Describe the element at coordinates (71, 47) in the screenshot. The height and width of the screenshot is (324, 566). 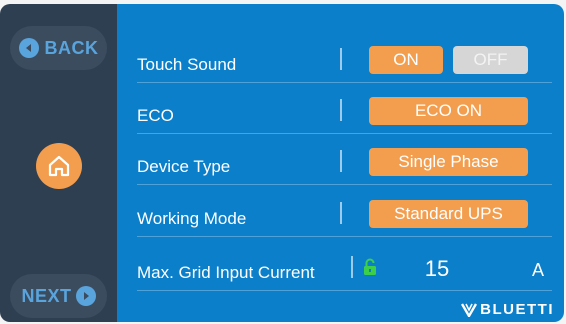
I see `back-label: BACK` at that location.